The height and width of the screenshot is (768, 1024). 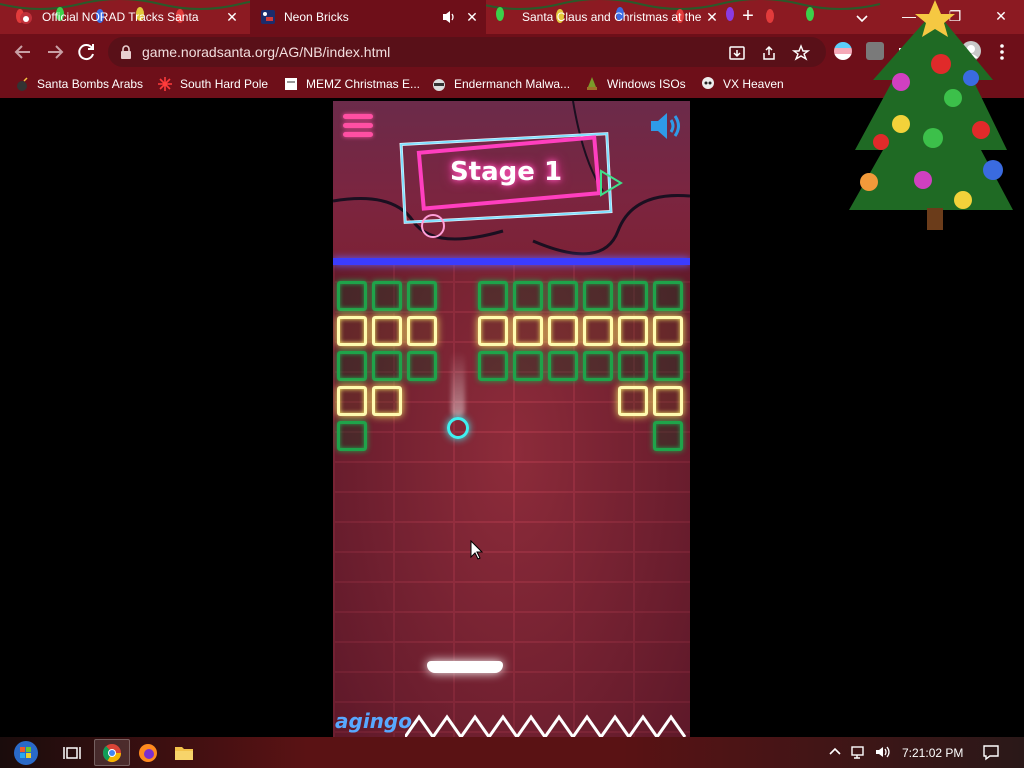 I want to click on bookmark-item: Windows ISOs, so click(x=635, y=84).